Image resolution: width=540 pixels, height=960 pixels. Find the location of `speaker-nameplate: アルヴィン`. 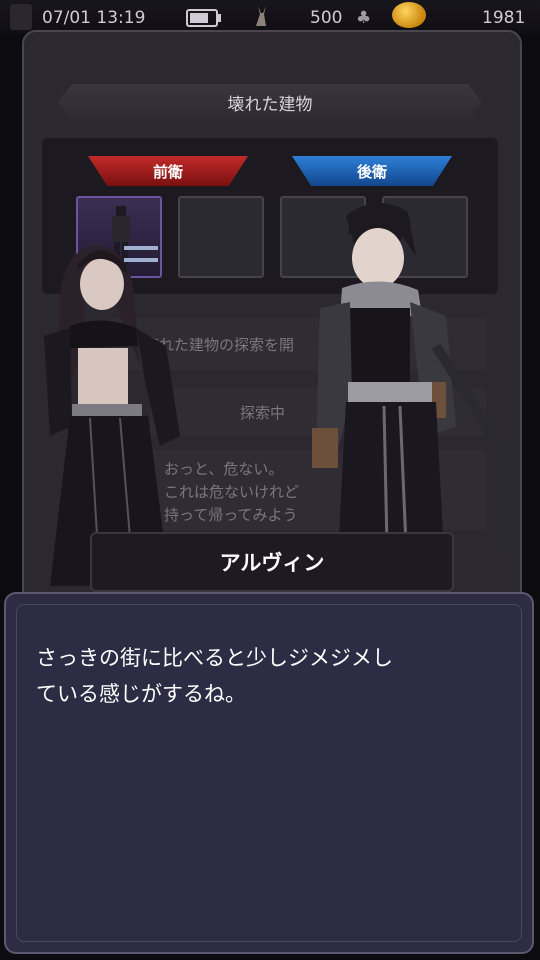

speaker-nameplate: アルヴィン is located at coordinates (272, 562).